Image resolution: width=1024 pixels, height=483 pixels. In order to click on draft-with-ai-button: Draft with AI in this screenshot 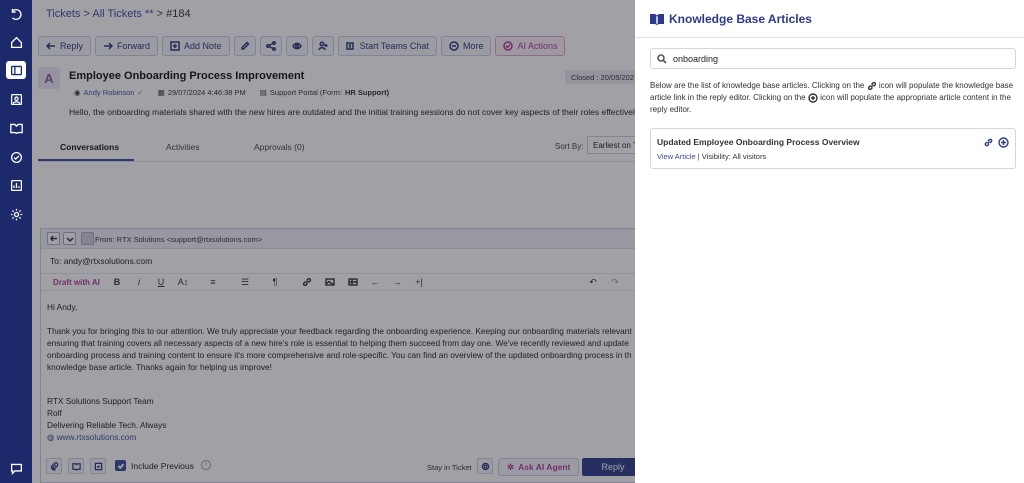, I will do `click(76, 282)`.